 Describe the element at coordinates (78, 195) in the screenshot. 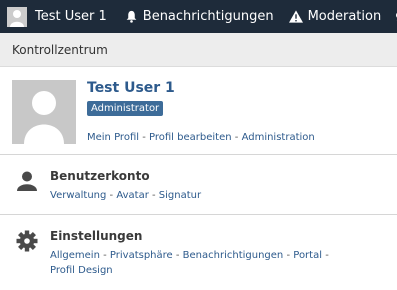

I see `link-verwaltung: Verwaltung` at that location.